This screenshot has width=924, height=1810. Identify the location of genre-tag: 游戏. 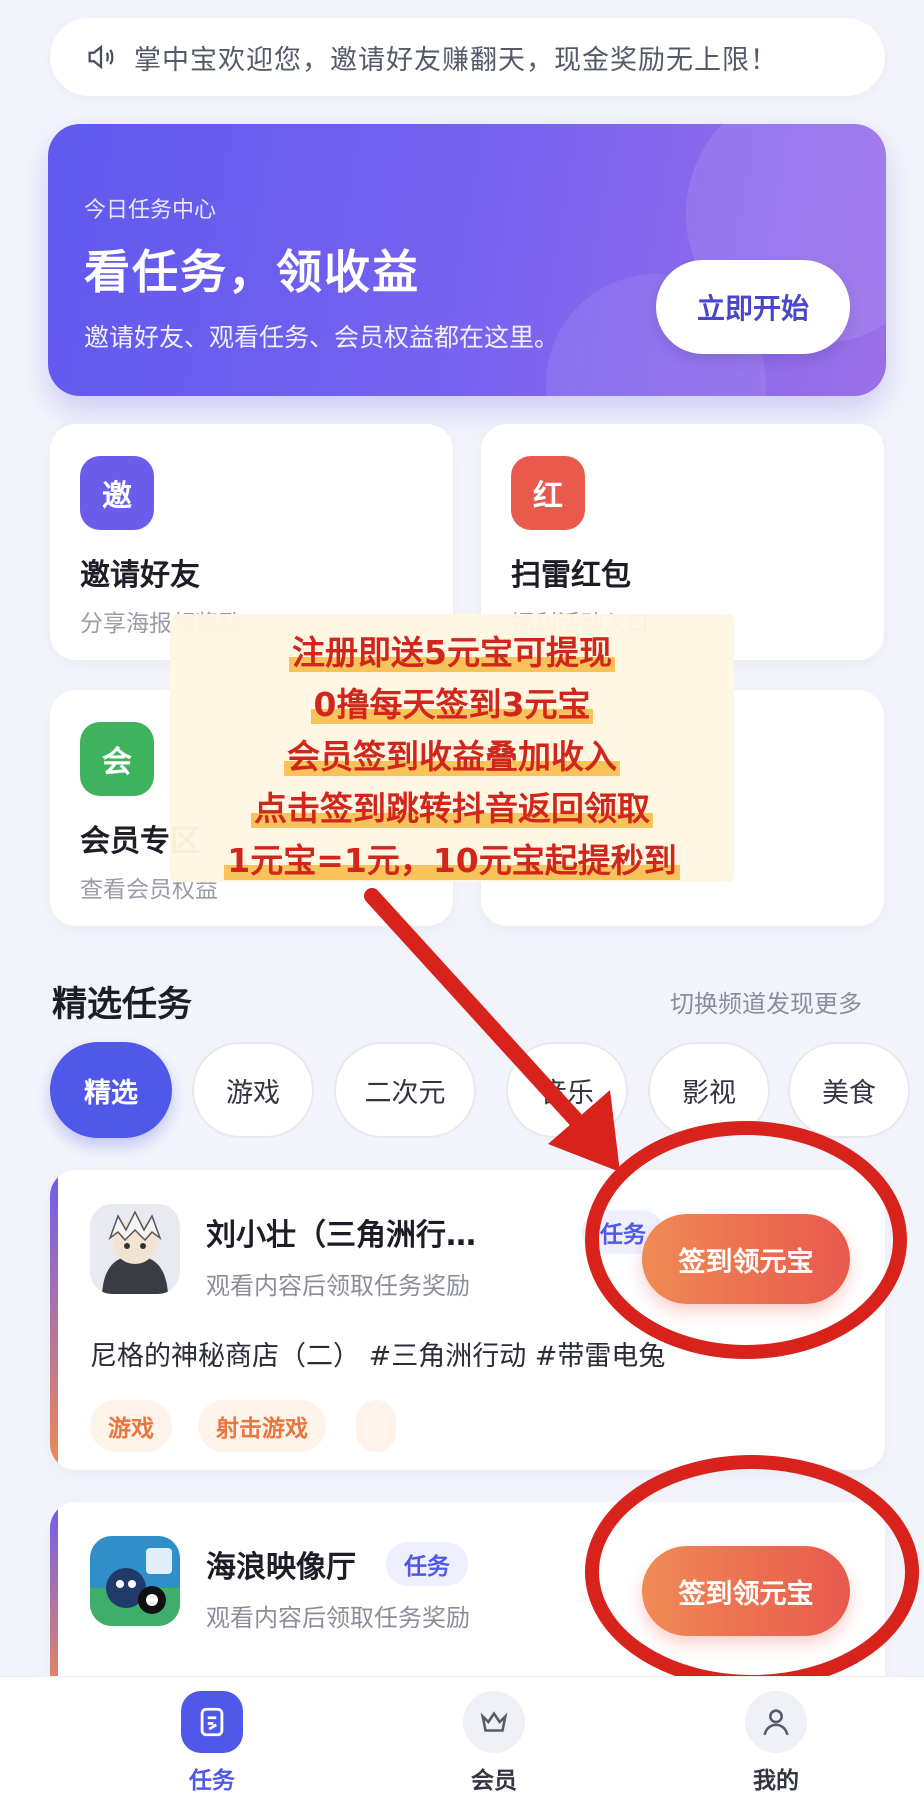
(131, 1426).